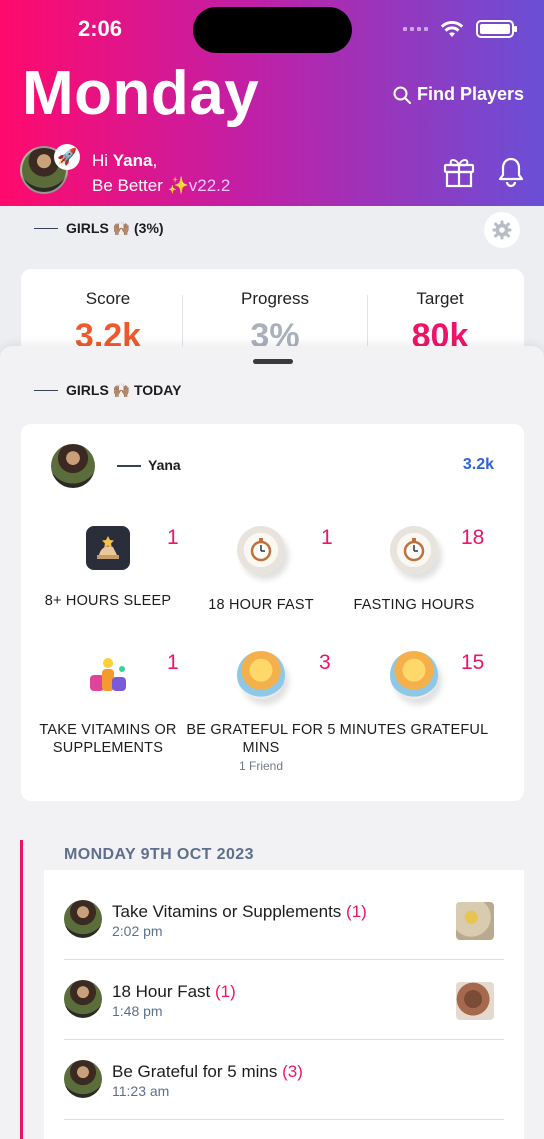  What do you see at coordinates (459, 172) in the screenshot?
I see `gift-icon` at bounding box center [459, 172].